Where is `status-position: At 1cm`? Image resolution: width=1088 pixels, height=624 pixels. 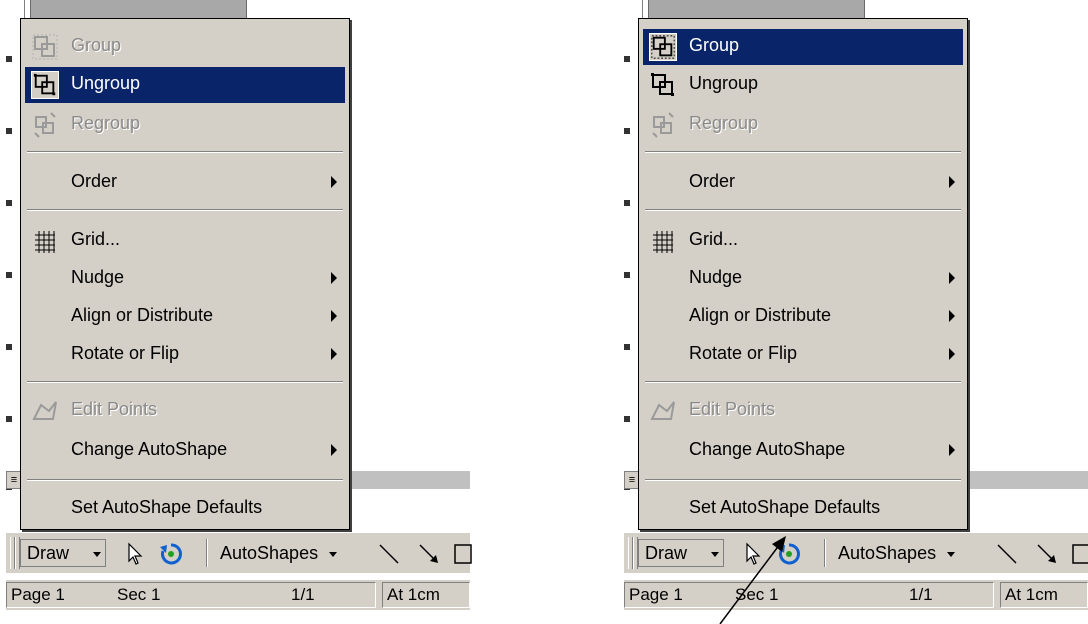 status-position: At 1cm is located at coordinates (1031, 594).